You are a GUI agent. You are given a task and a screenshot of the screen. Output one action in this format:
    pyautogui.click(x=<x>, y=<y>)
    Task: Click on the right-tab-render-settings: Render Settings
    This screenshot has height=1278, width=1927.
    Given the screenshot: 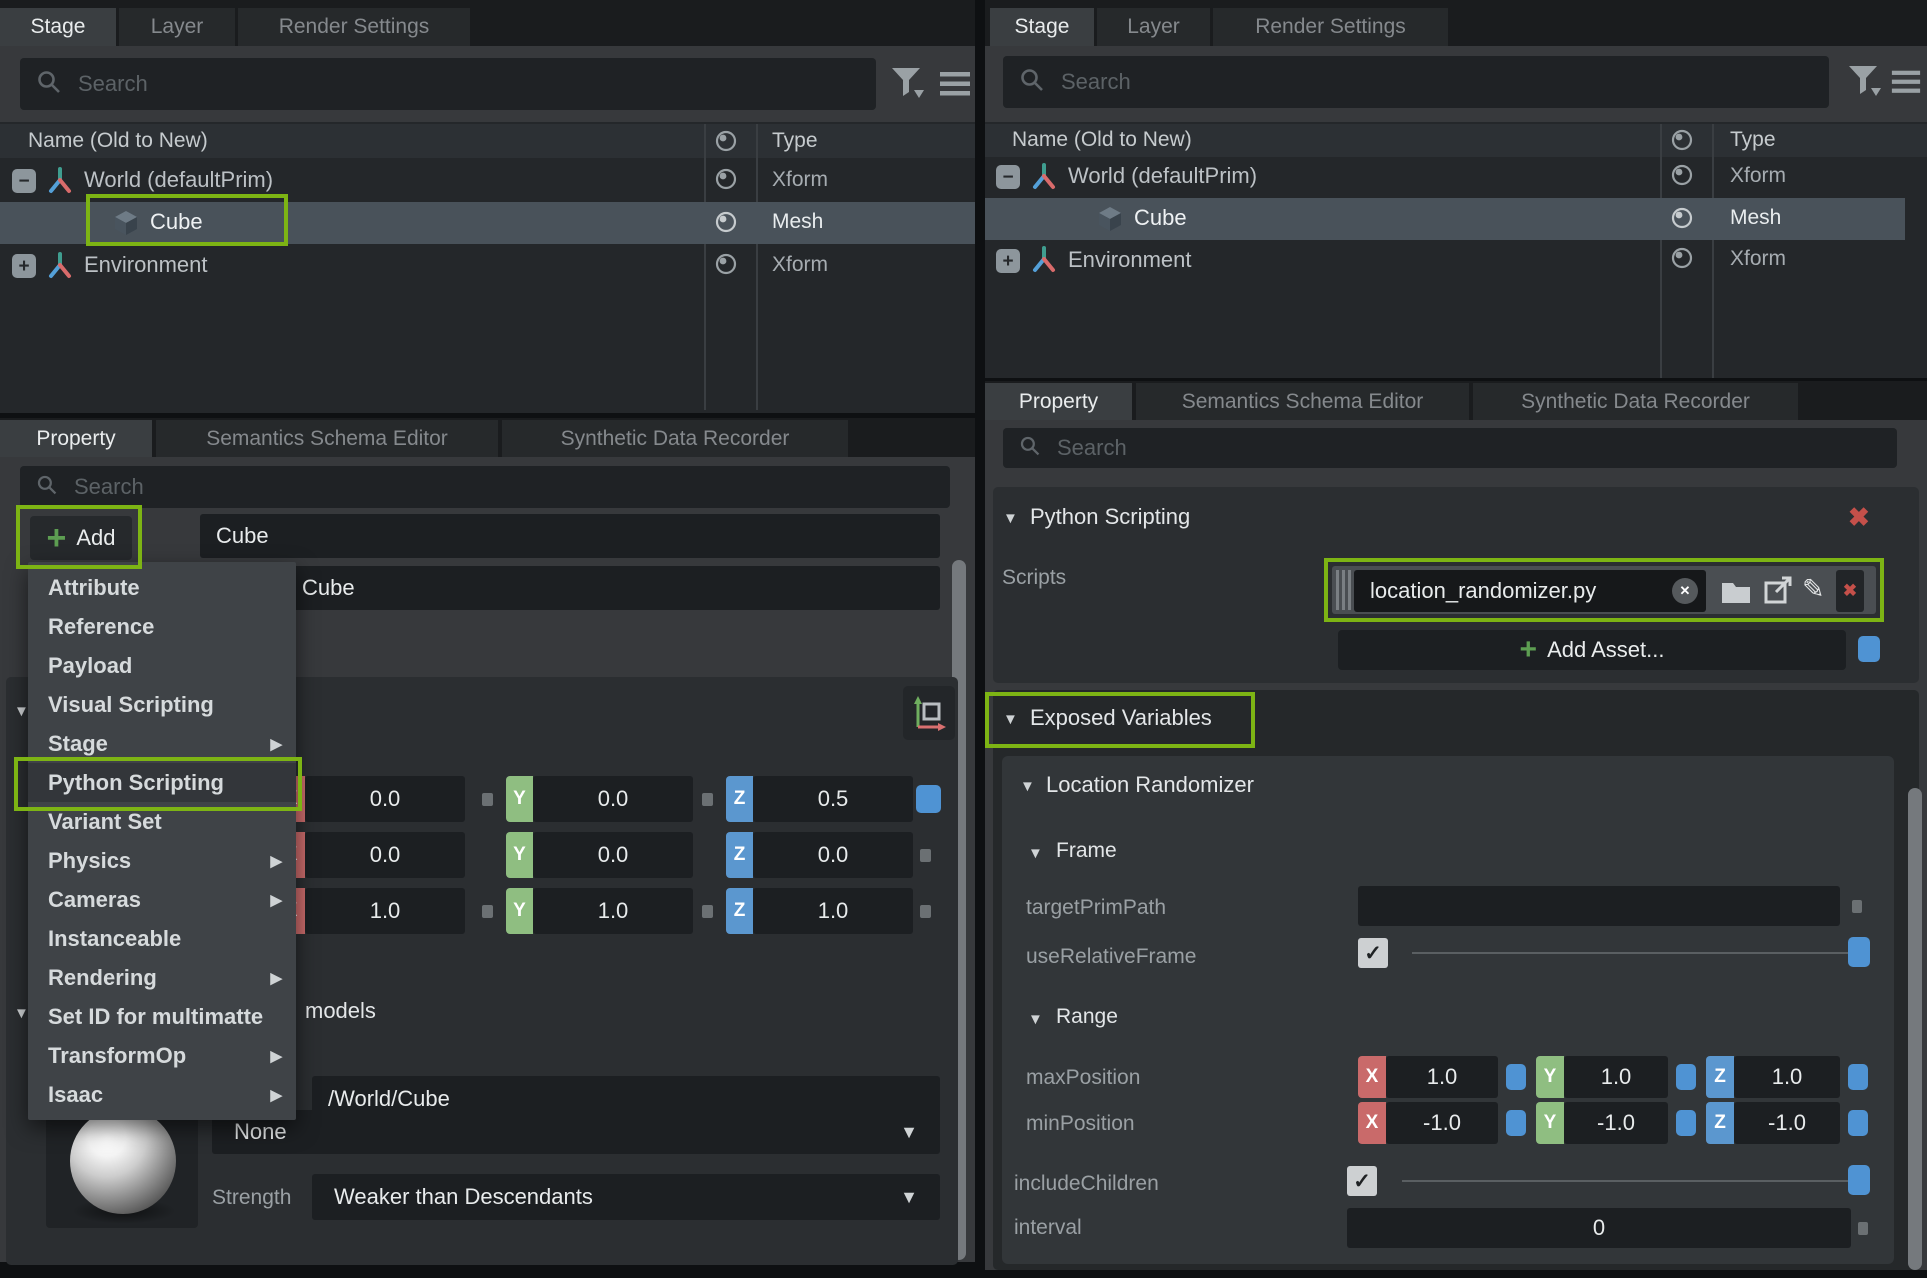 What is the action you would take?
    pyautogui.click(x=1330, y=27)
    